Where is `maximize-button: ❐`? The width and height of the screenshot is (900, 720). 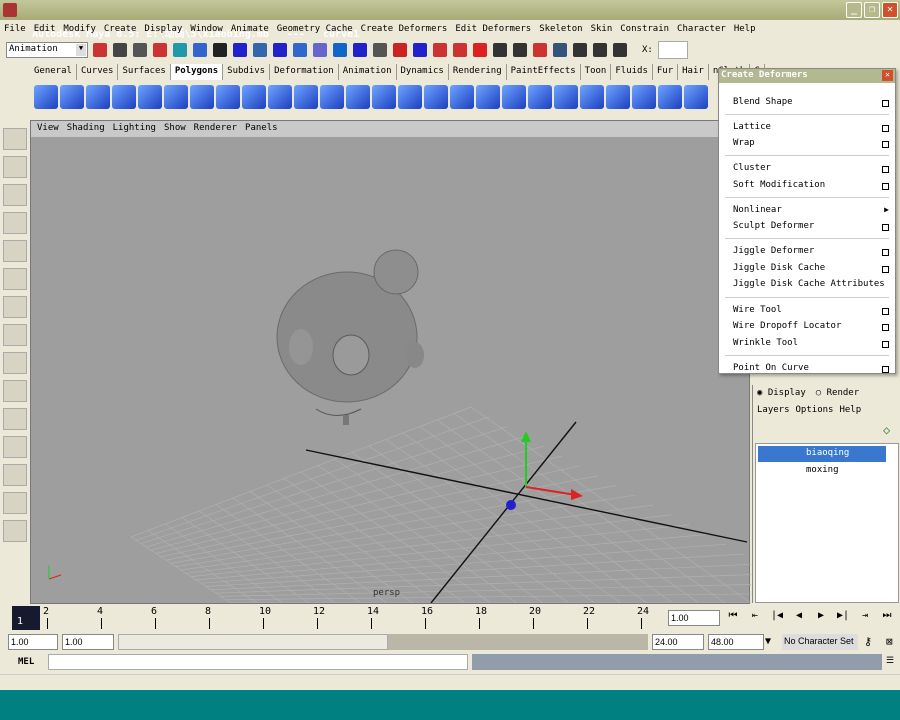 maximize-button: ❐ is located at coordinates (872, 10).